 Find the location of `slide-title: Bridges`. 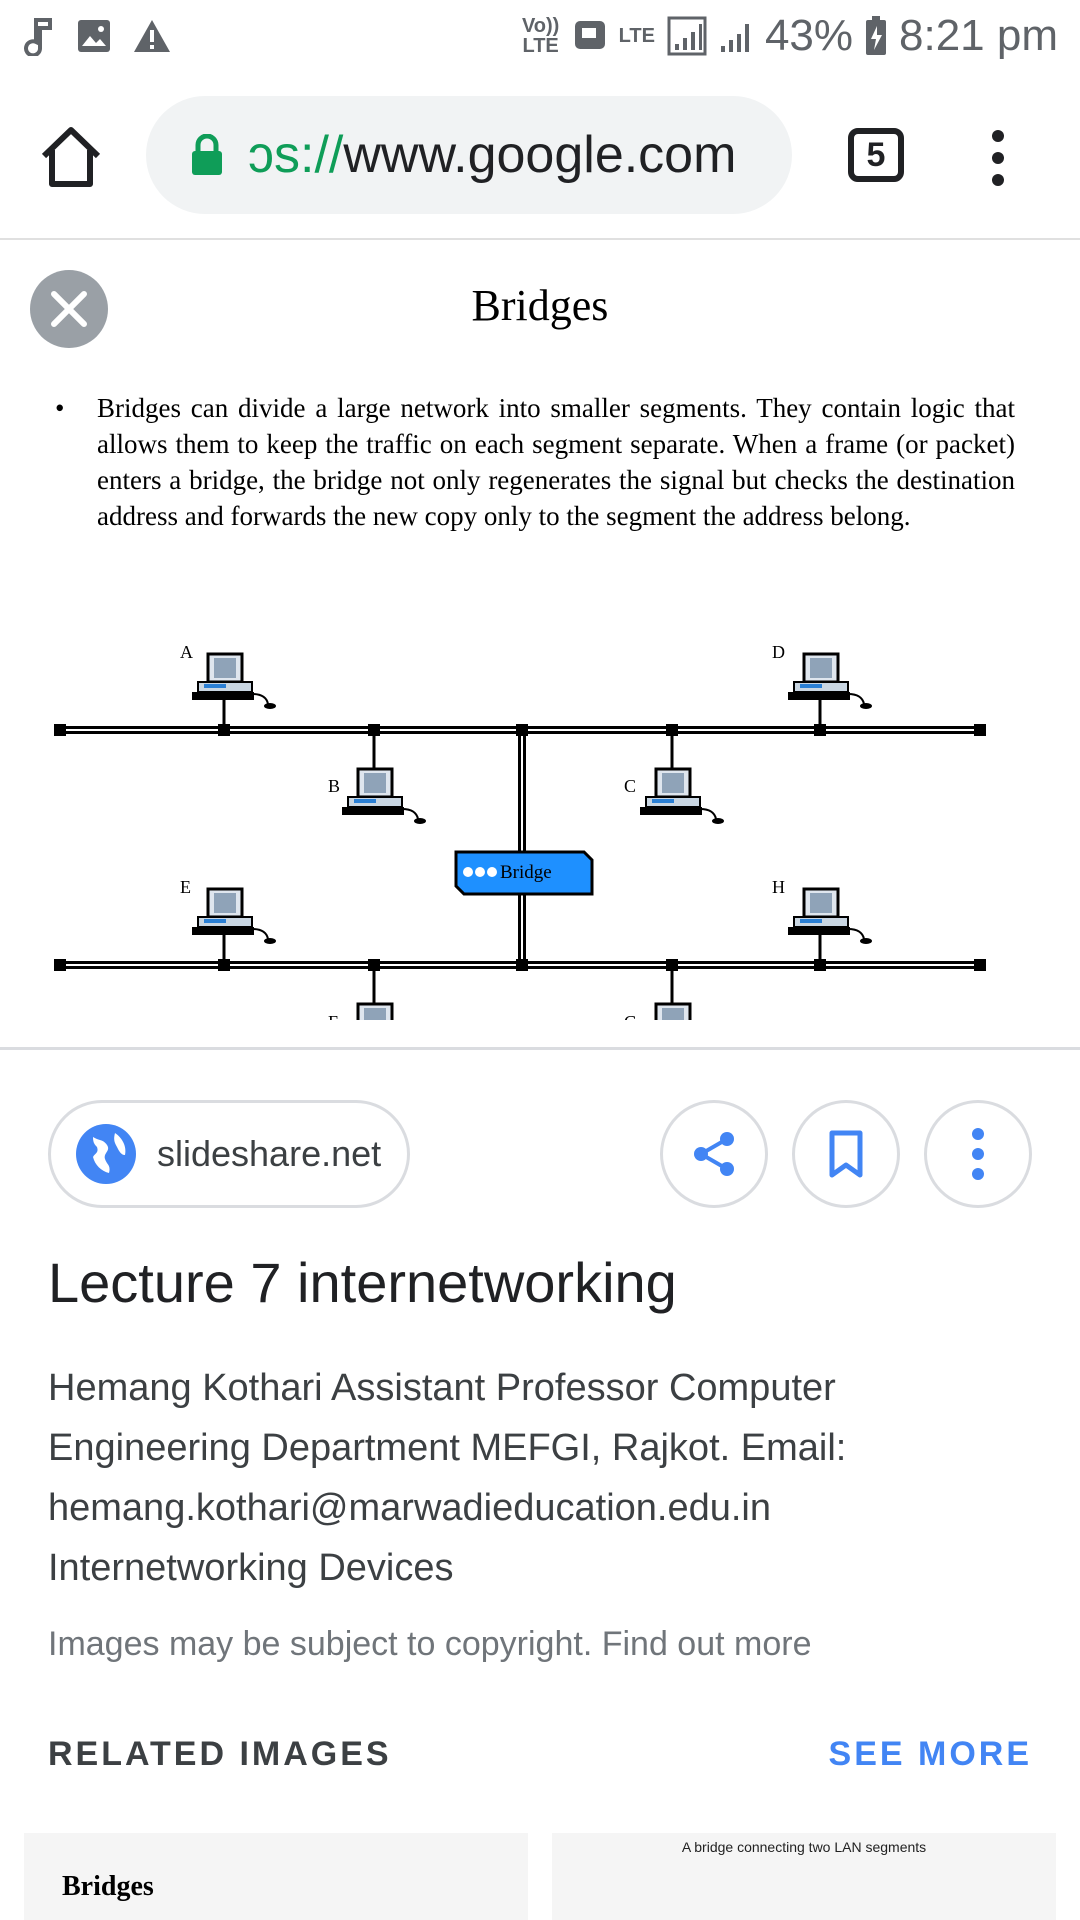

slide-title: Bridges is located at coordinates (540, 305).